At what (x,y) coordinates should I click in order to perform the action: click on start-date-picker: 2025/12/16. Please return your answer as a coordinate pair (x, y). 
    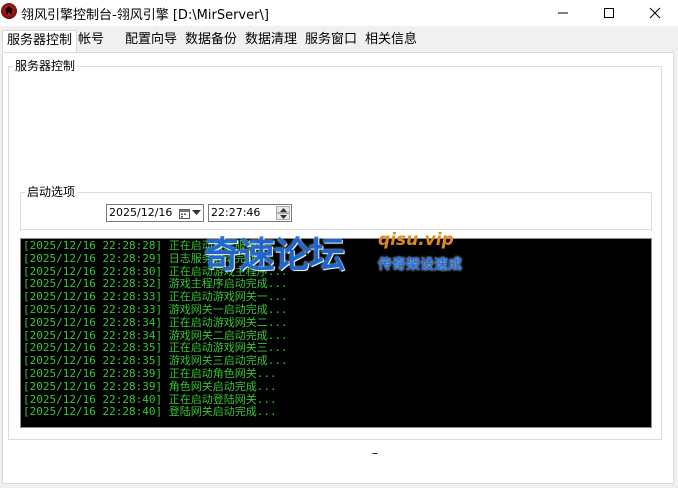
    Looking at the image, I should click on (155, 213).